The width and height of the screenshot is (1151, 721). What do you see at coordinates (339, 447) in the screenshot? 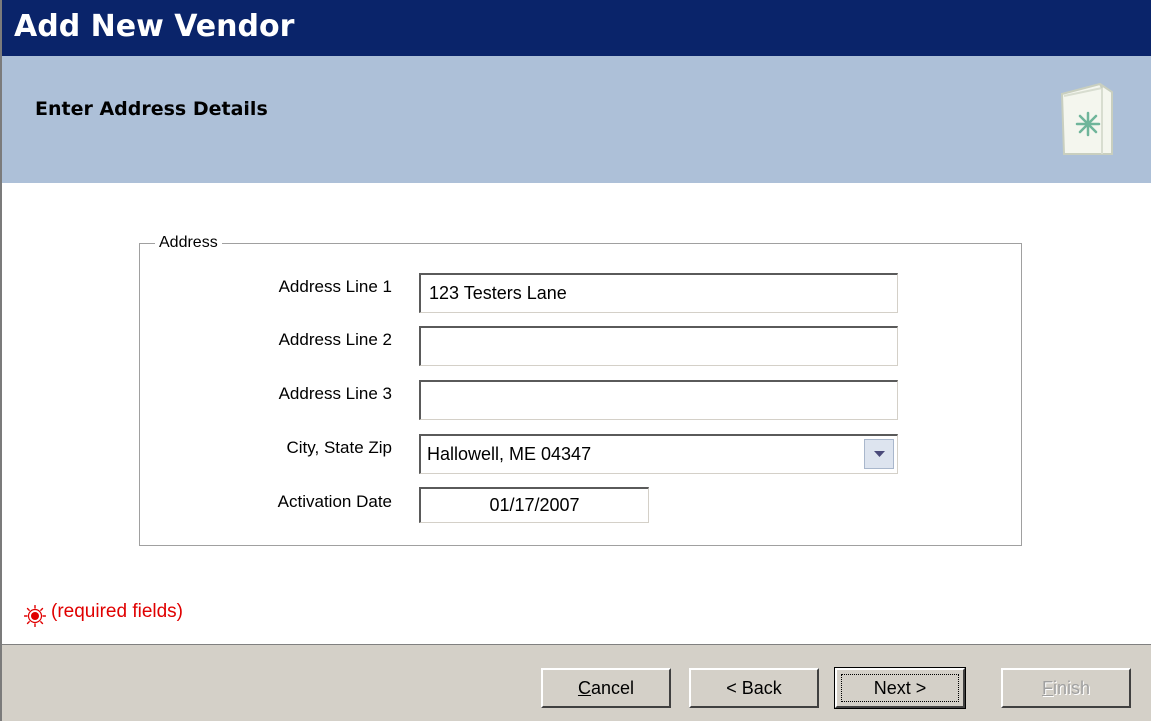
I see `city-state-zip-label: City, State Zip` at bounding box center [339, 447].